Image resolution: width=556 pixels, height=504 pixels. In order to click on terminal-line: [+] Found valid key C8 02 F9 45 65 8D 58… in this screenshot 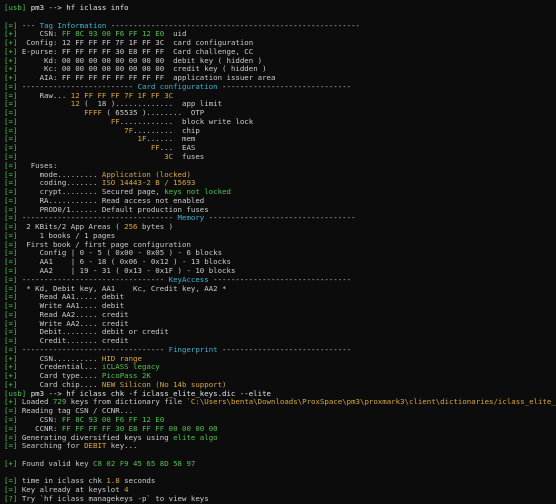, I will do `click(280, 464)`.